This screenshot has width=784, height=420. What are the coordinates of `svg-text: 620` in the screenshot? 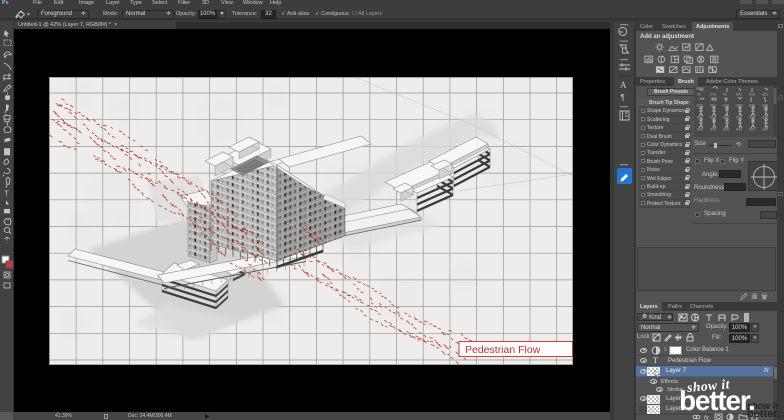 It's located at (713, 130).